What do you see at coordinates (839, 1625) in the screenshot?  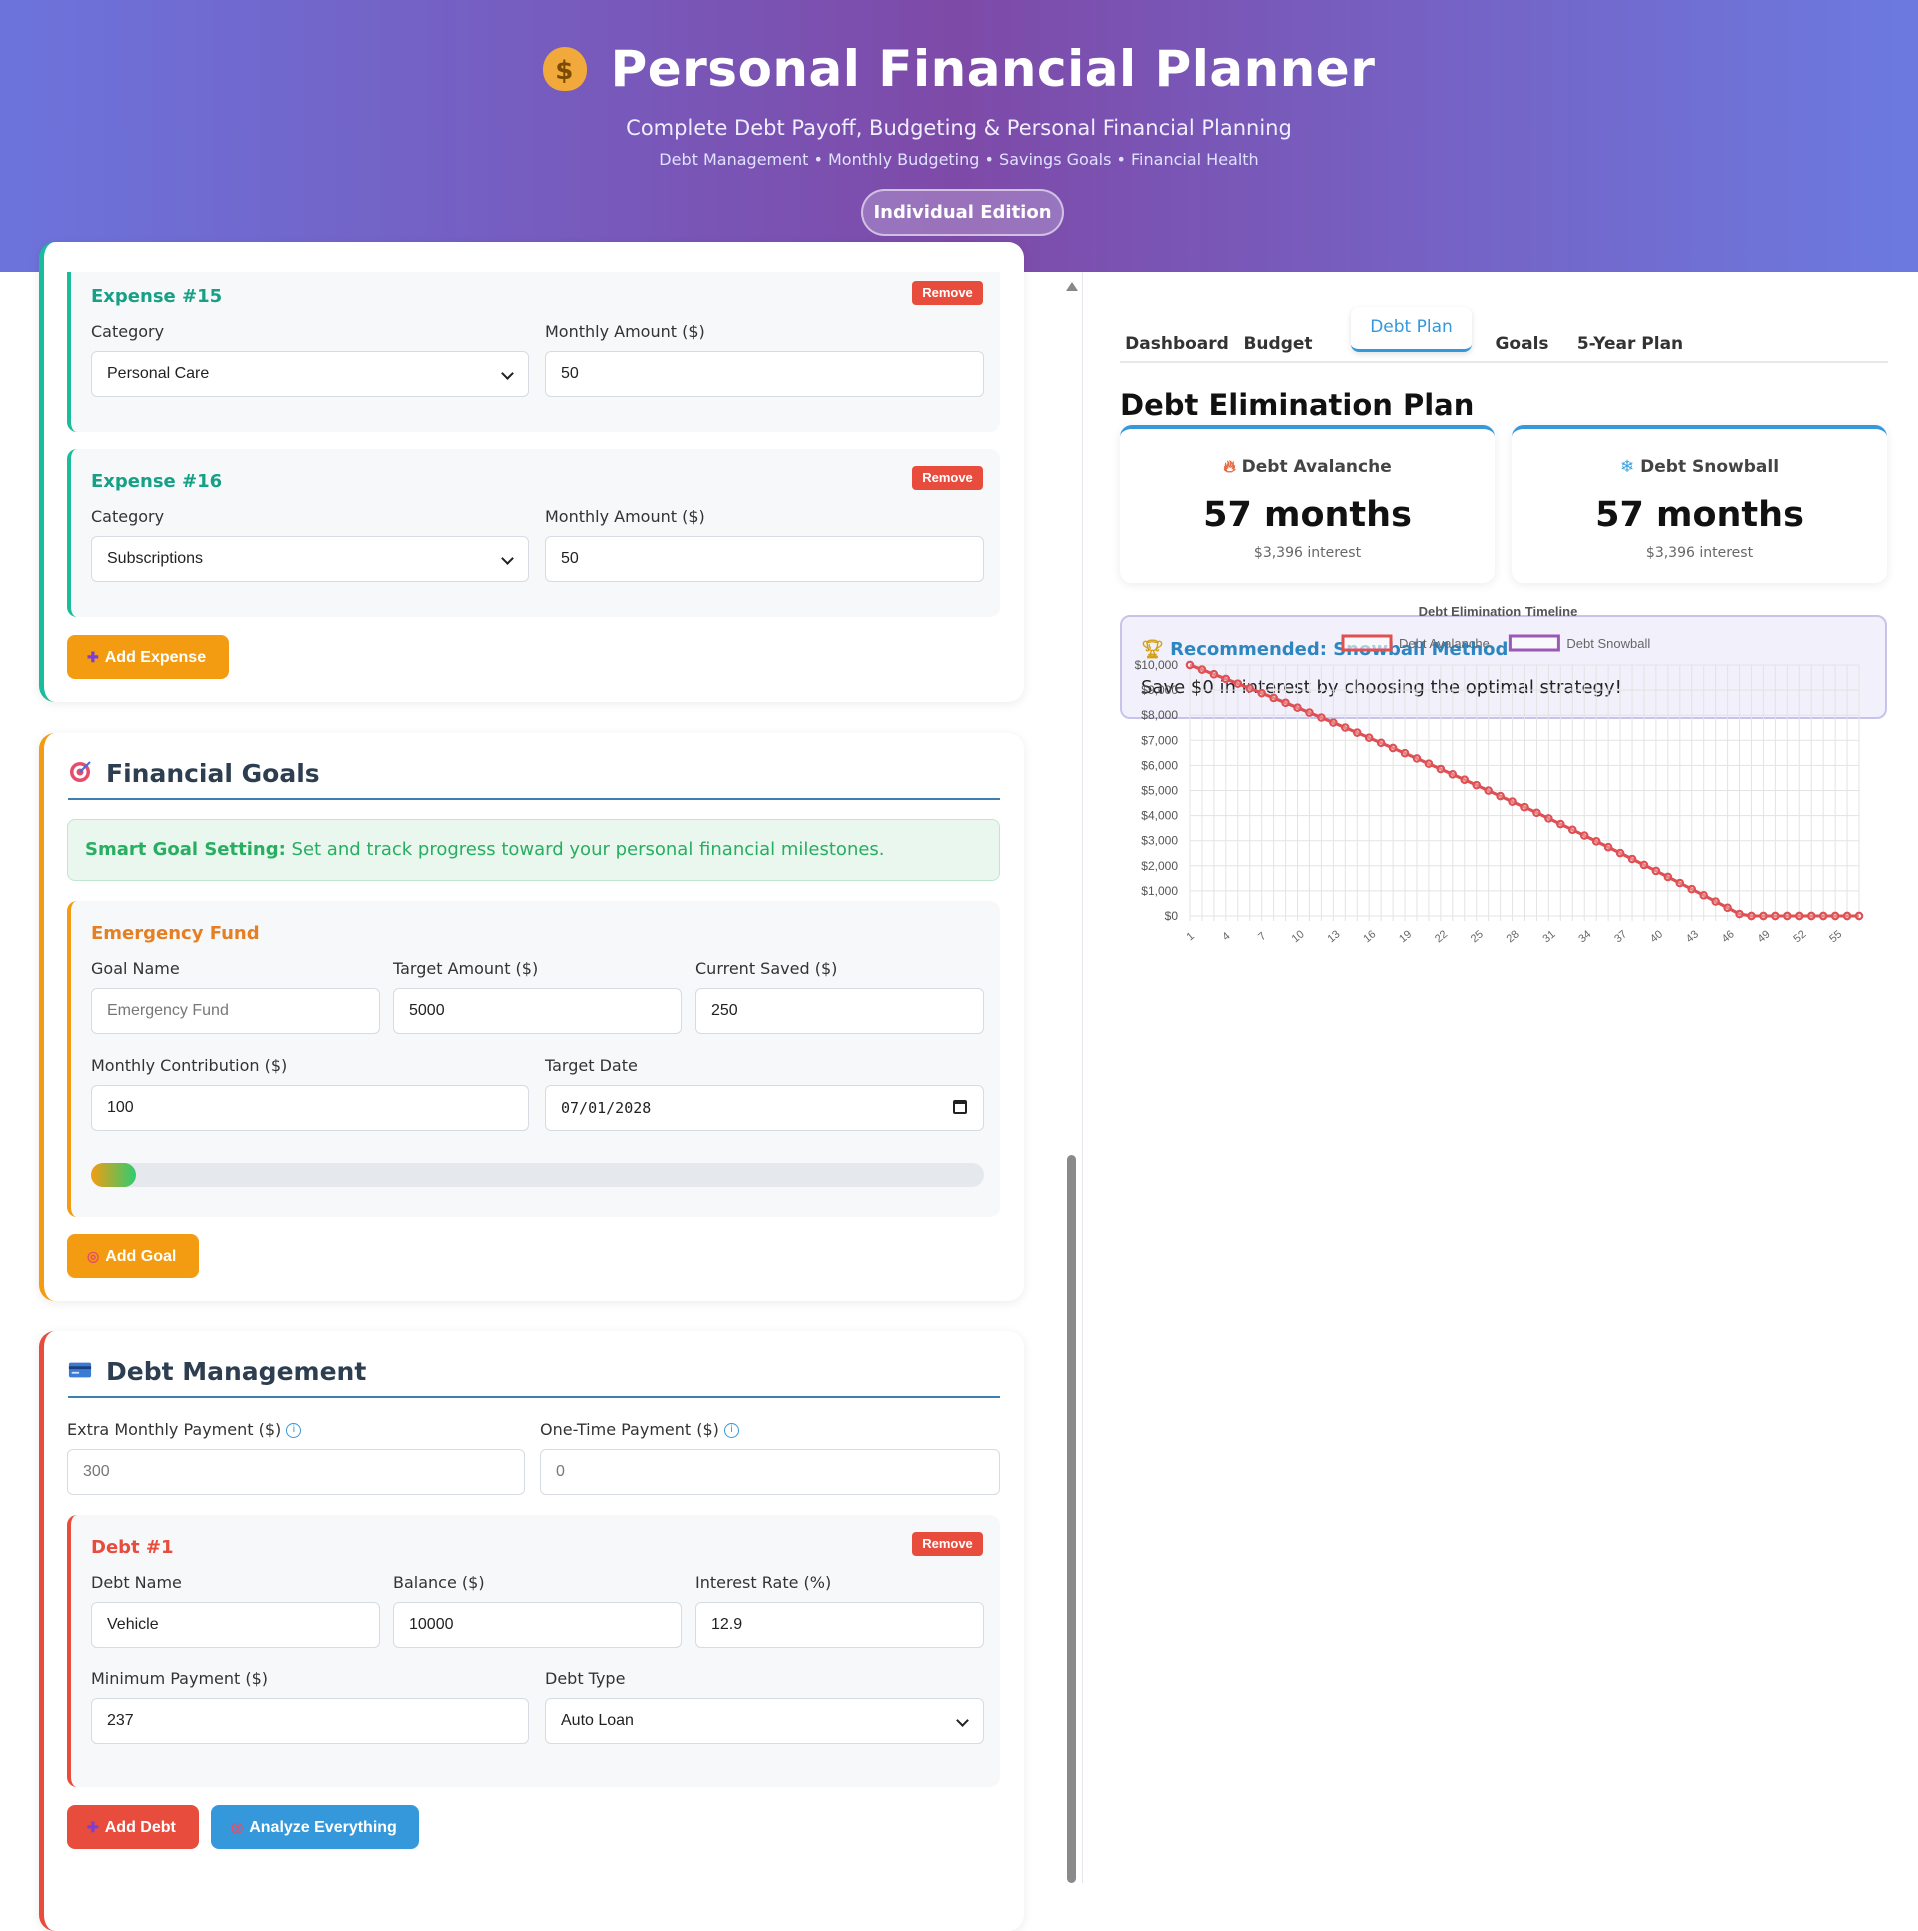 I see `interest-rate-input: 12.9` at bounding box center [839, 1625].